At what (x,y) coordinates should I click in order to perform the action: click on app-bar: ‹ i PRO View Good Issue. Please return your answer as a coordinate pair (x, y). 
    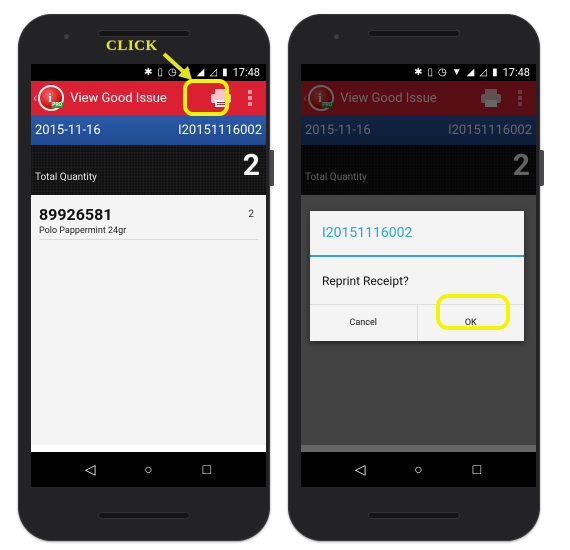
    Looking at the image, I should click on (148, 98).